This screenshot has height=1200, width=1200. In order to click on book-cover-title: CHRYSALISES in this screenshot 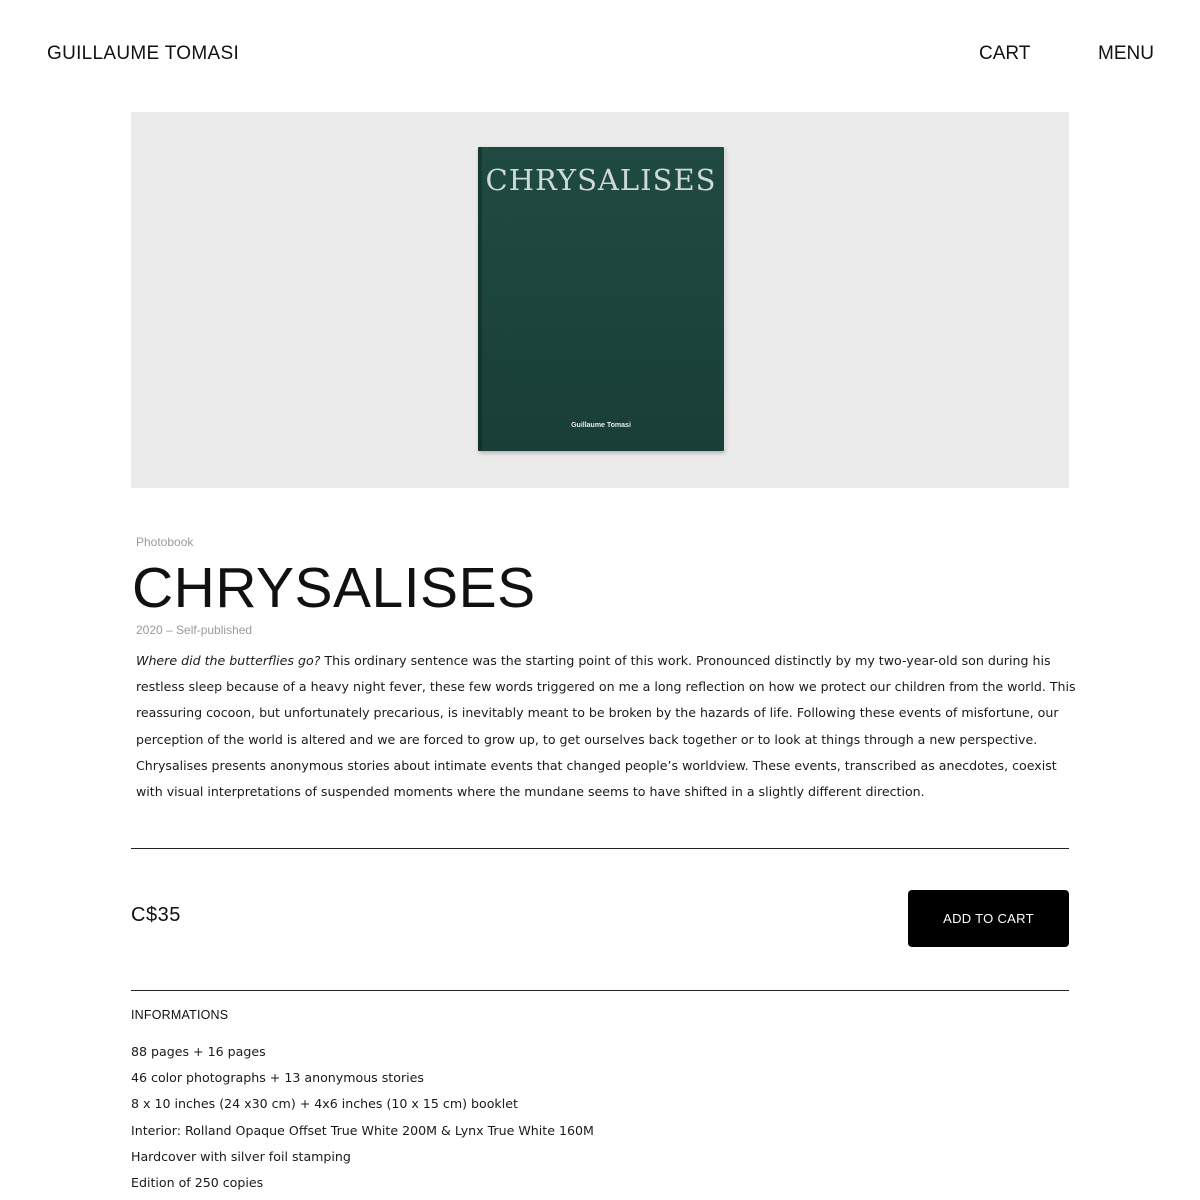, I will do `click(601, 180)`.